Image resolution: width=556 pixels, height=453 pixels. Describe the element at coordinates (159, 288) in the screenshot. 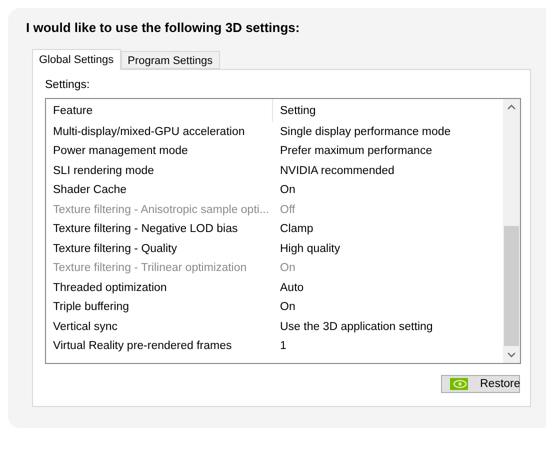

I see `feature-cell: Threaded optimization` at that location.